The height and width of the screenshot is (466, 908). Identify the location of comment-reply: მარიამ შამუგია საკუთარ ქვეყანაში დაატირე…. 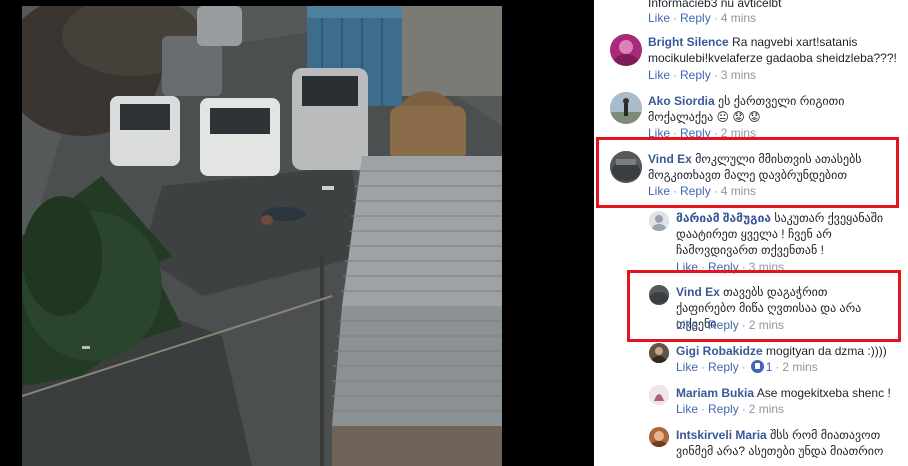
(786, 234).